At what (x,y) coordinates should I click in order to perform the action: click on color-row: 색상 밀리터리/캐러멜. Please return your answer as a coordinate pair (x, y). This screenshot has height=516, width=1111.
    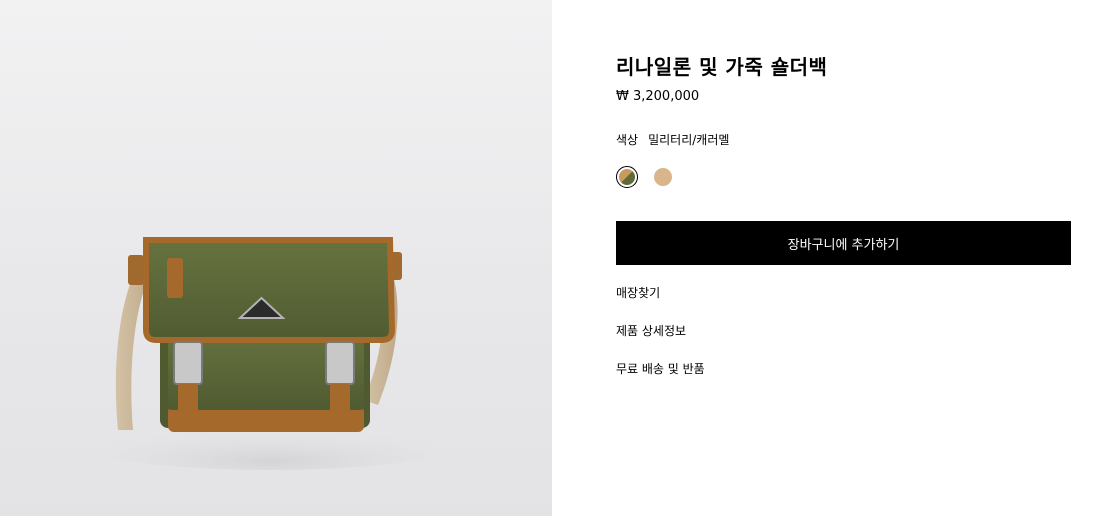
    Looking at the image, I should click on (672, 139).